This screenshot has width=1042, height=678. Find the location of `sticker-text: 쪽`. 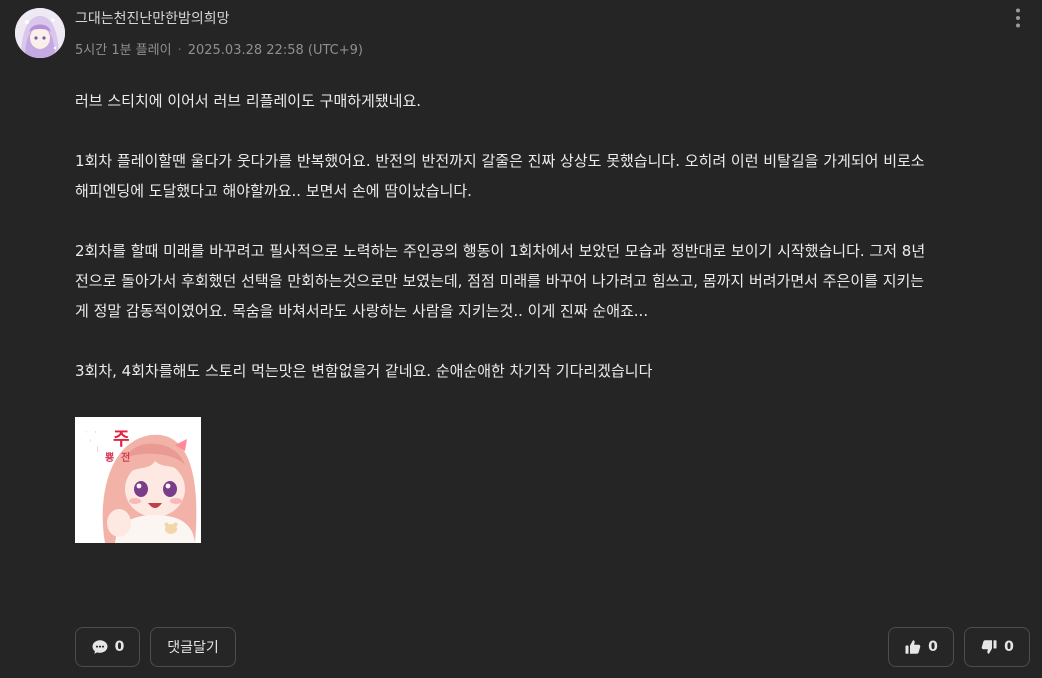

sticker-text: 쪽 is located at coordinates (91, 443).